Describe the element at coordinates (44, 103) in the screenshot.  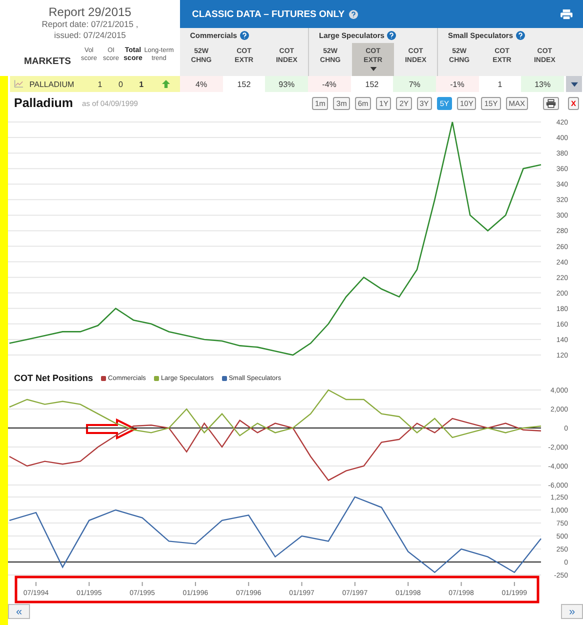
I see `chart-title: Palladium` at that location.